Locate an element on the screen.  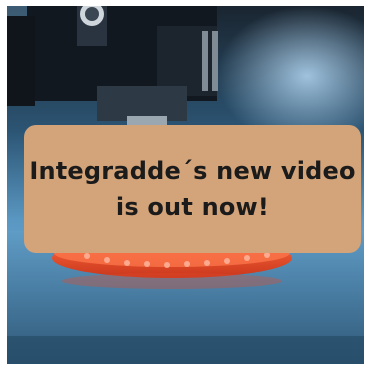
announcement-line-1: Integradde´s new video is located at coordinates (192, 171).